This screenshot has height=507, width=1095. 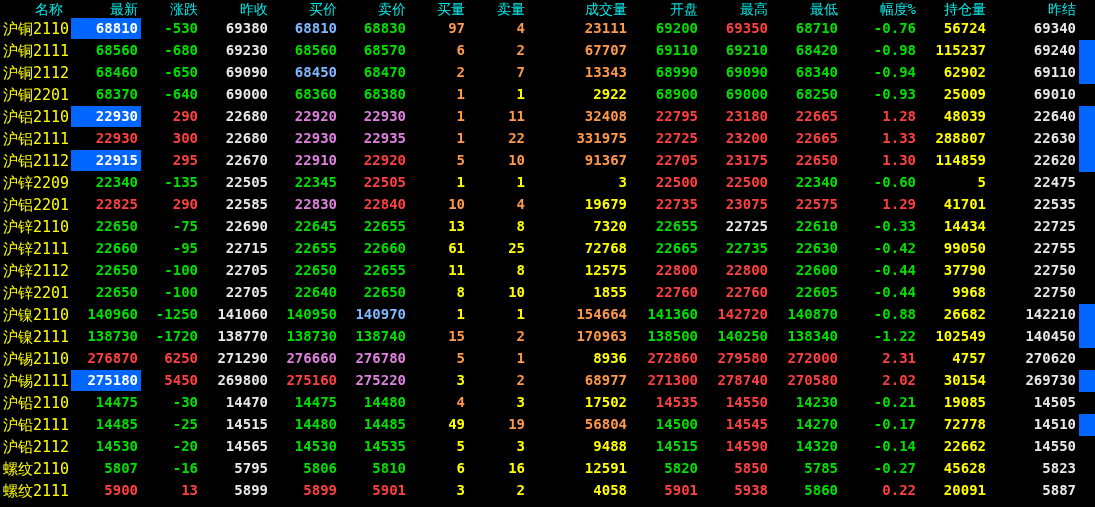 I want to click on table-cell-text: 69240, so click(x=1054, y=50).